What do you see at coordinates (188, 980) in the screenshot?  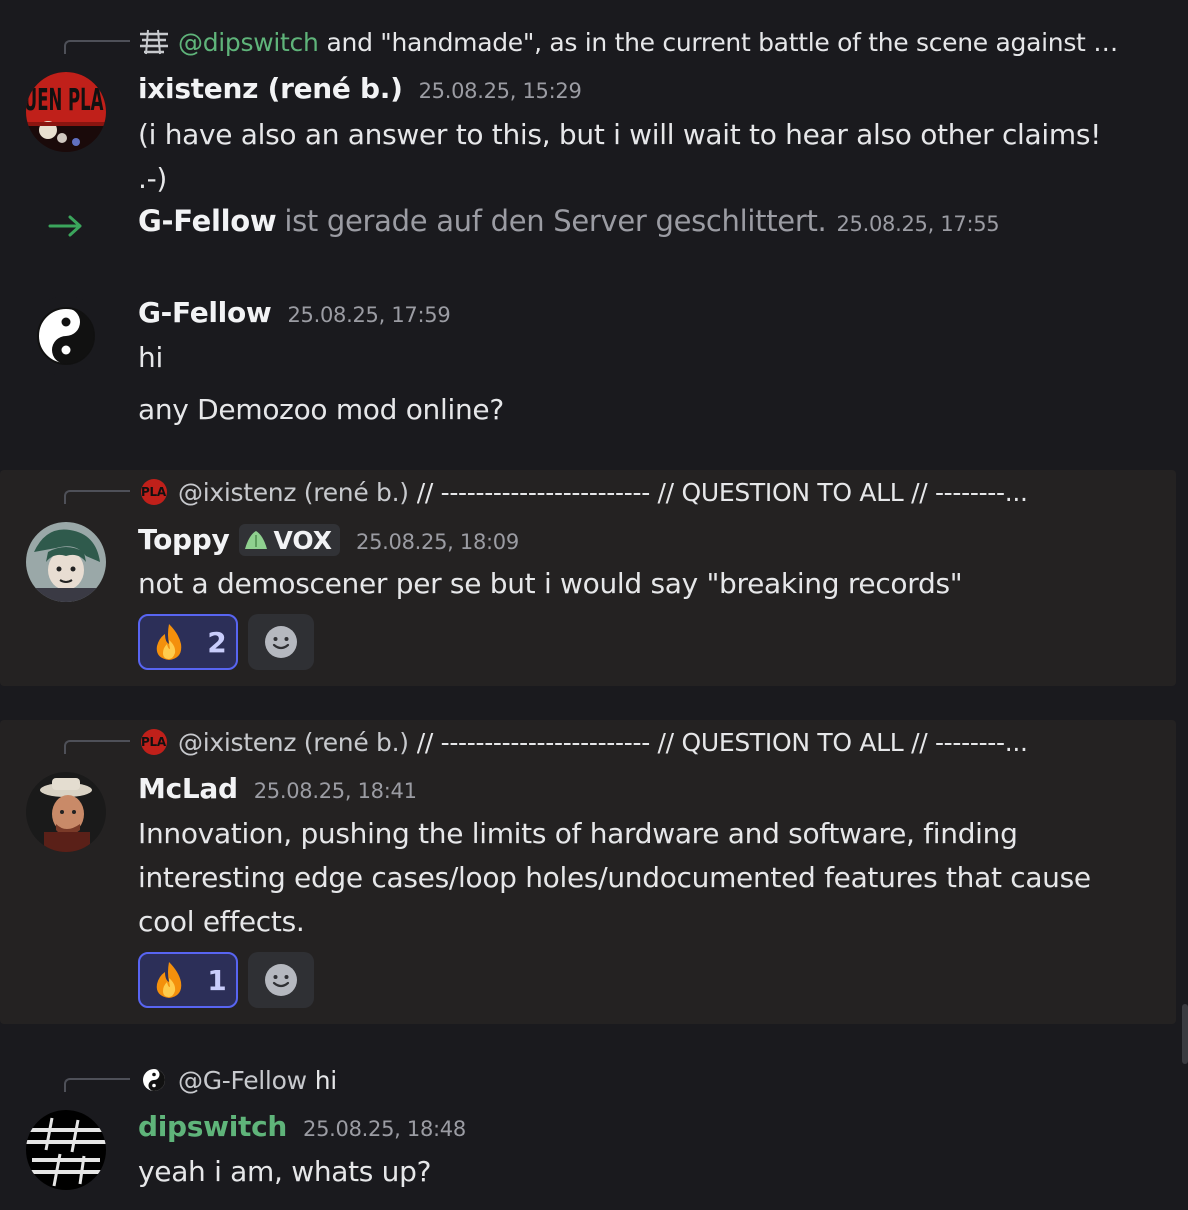 I see `reaction-fire: 1` at bounding box center [188, 980].